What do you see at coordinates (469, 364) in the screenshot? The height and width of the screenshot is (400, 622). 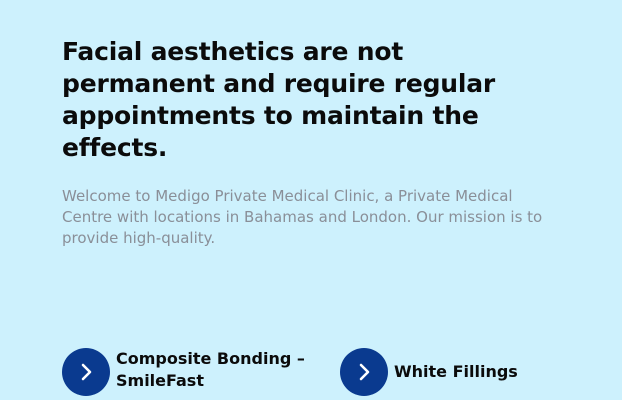 I see `service-label: White Fillings` at bounding box center [469, 364].